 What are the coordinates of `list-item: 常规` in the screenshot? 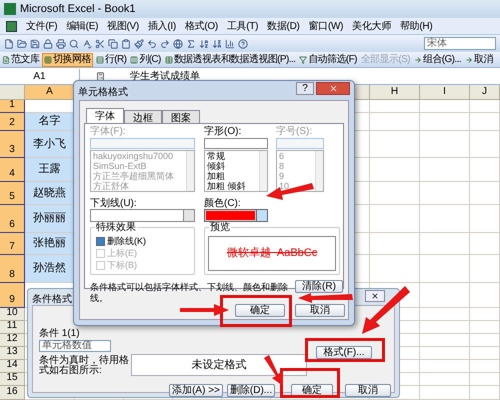 It's located at (232, 156).